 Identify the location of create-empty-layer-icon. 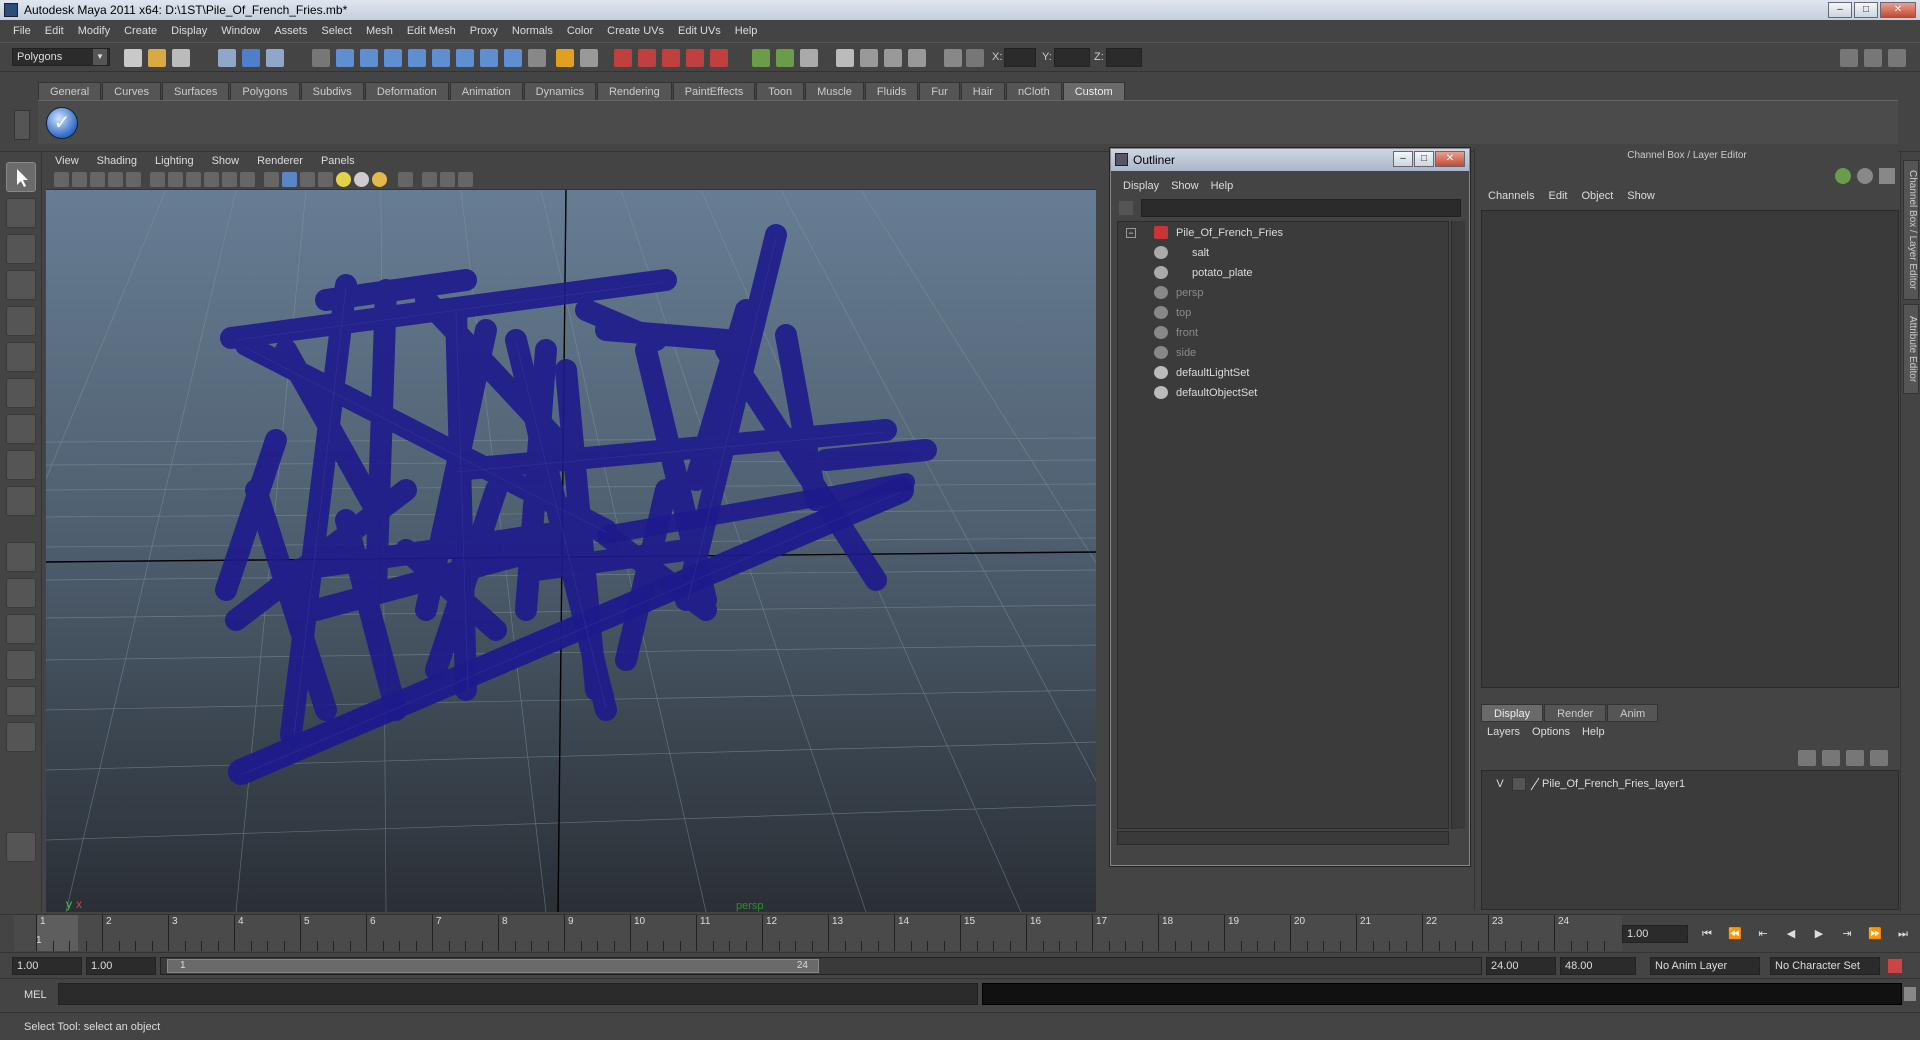
(1855, 758).